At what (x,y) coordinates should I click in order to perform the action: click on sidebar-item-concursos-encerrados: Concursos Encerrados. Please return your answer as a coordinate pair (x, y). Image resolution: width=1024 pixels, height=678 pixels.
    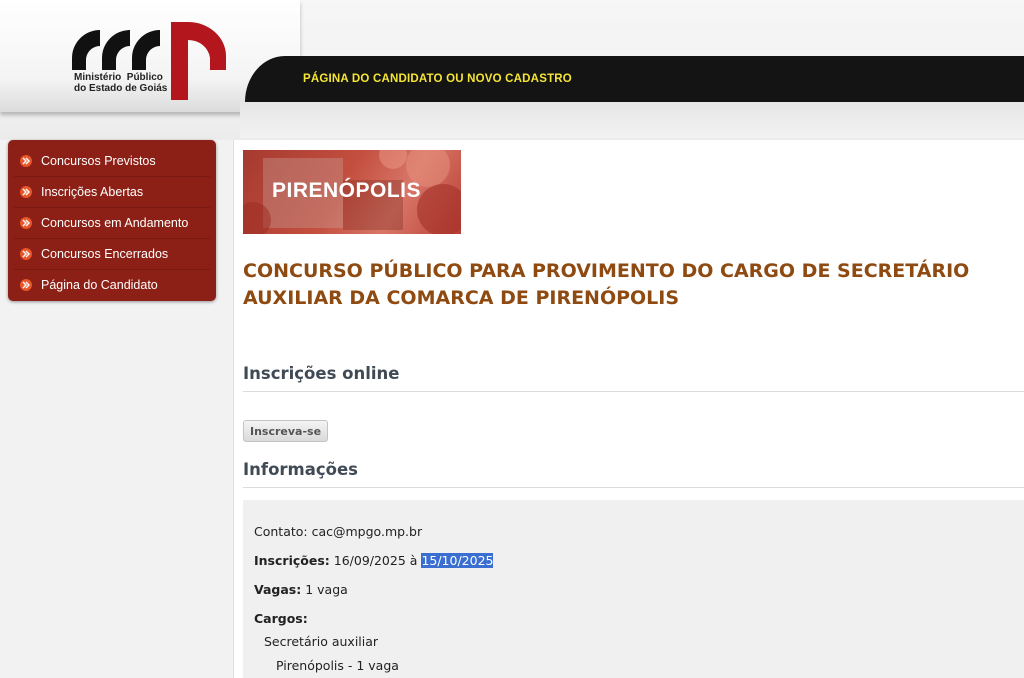
    Looking at the image, I should click on (112, 254).